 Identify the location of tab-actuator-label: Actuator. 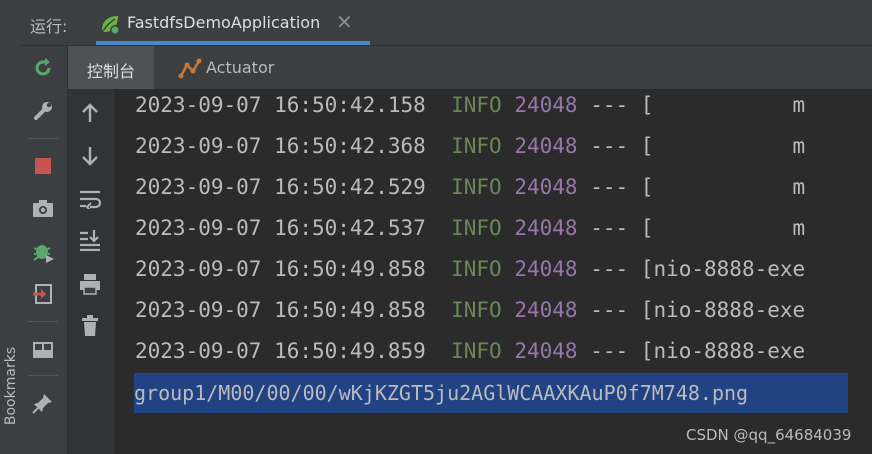
(240, 67).